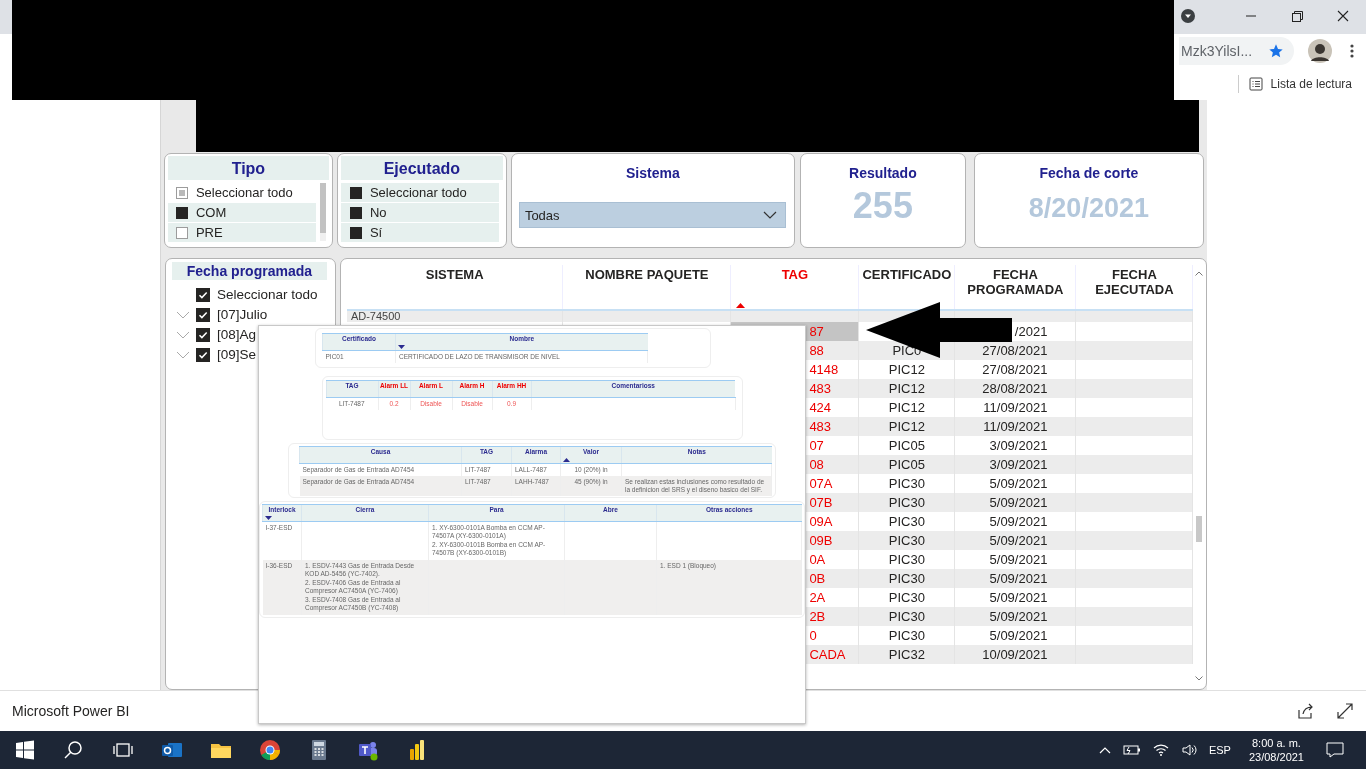  Describe the element at coordinates (231, 314) in the screenshot. I see `tree-item: [07]Julio` at that location.